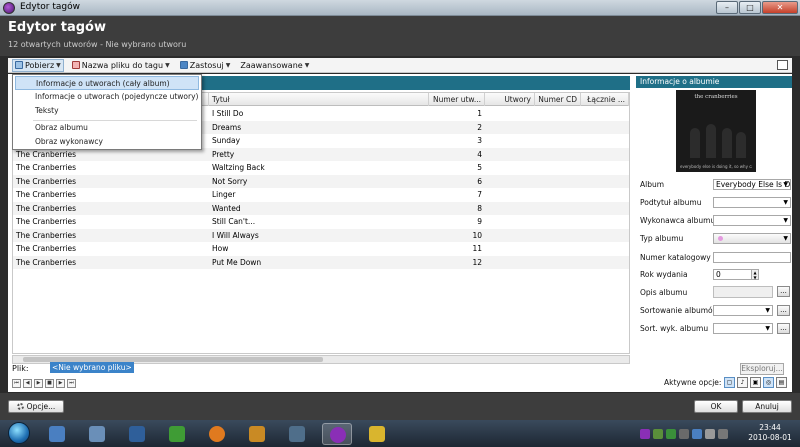 The width and height of the screenshot is (800, 447). I want to click on option-picture-icon: ▣, so click(755, 382).